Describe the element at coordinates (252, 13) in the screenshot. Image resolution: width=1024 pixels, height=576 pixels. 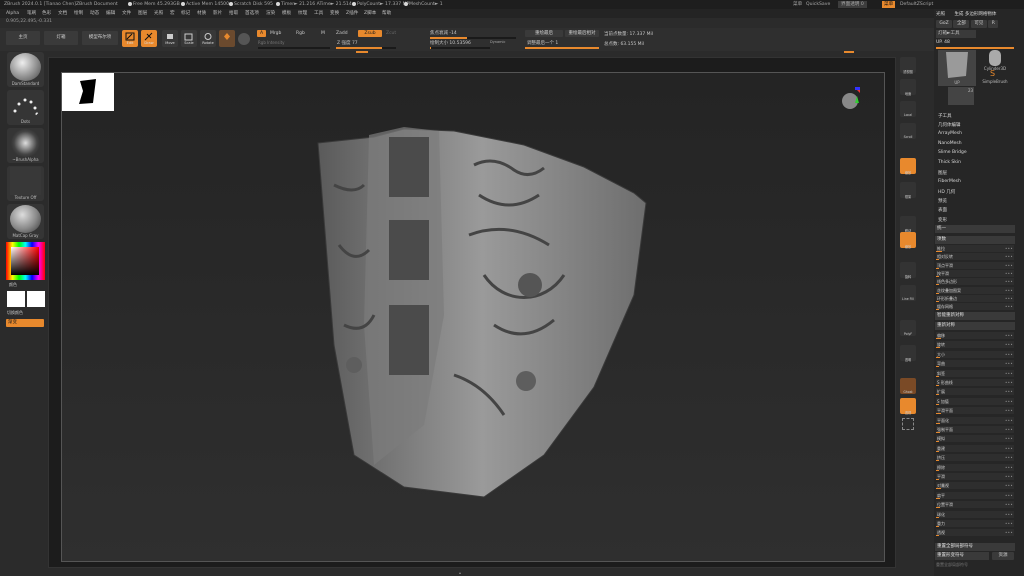
I see `menu-preferences: 首选项` at that location.